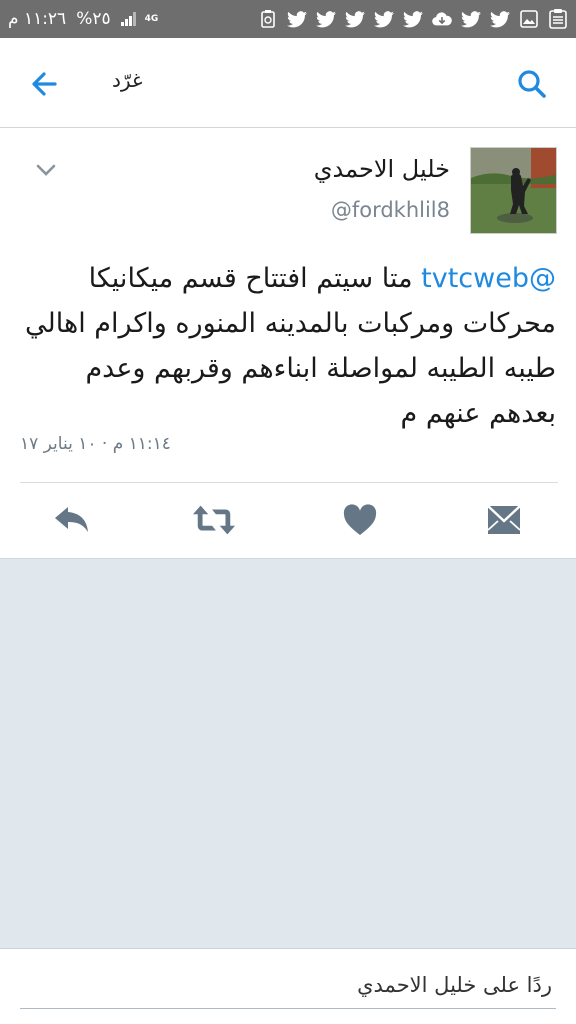  What do you see at coordinates (127, 80) in the screenshot?
I see `page-title: غرّد` at bounding box center [127, 80].